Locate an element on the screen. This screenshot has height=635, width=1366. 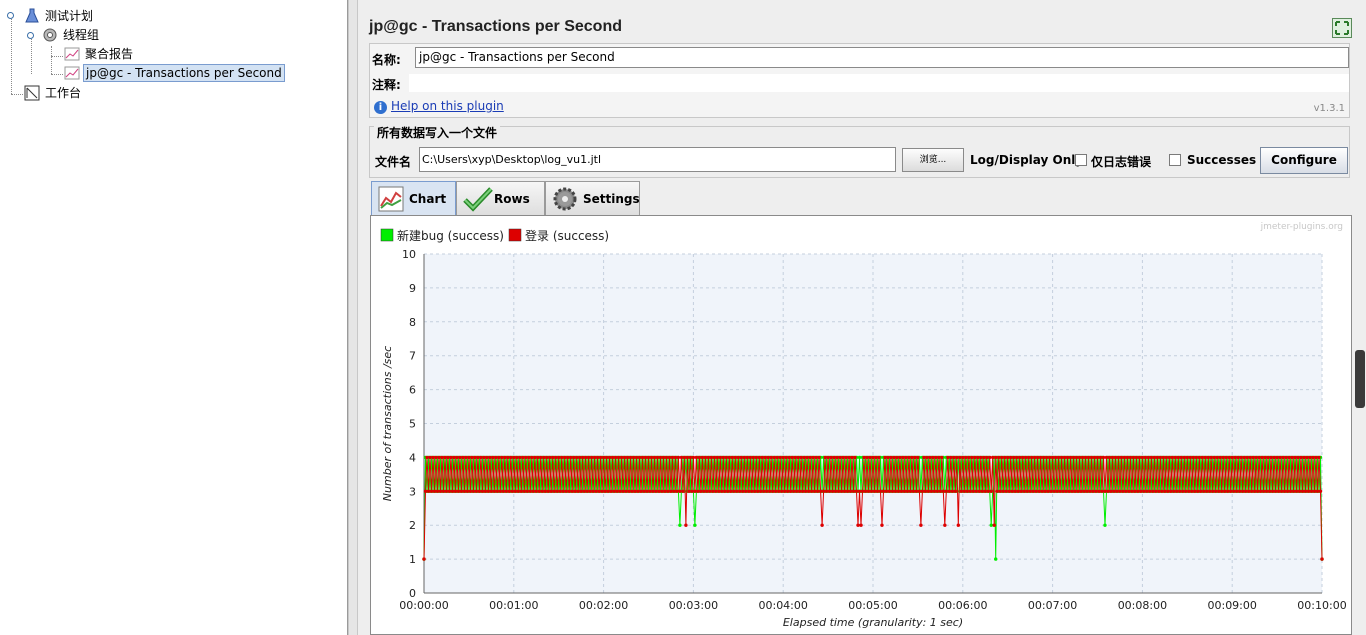
help-link: Help on this plugin is located at coordinates (447, 106).